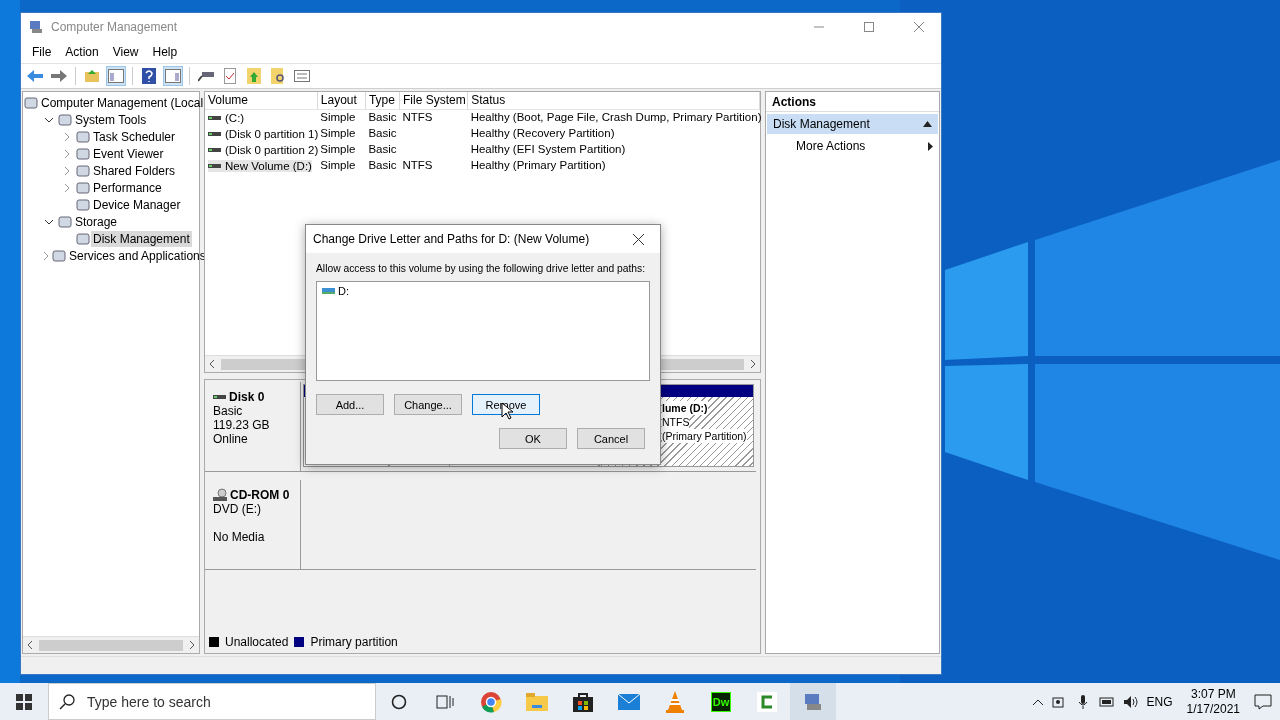 This screenshot has height=720, width=1280. Describe the element at coordinates (1263, 701) in the screenshot. I see `notification-icon` at that location.